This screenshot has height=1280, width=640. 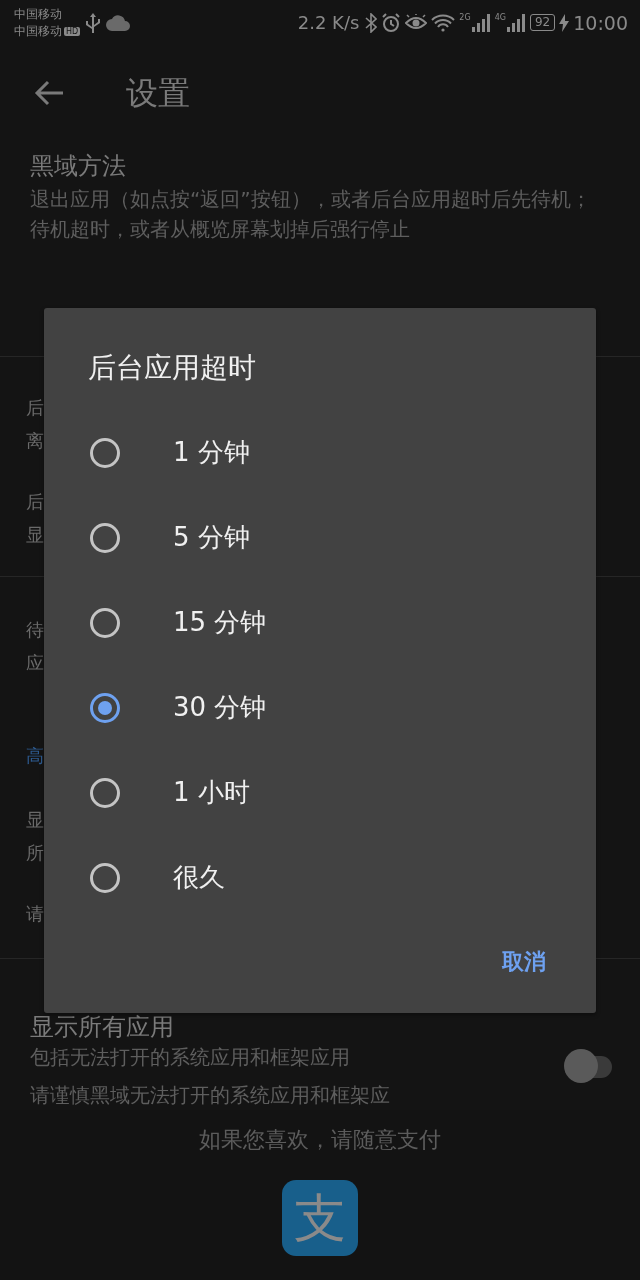 What do you see at coordinates (320, 707) in the screenshot?
I see `radio-option: 30 分钟` at bounding box center [320, 707].